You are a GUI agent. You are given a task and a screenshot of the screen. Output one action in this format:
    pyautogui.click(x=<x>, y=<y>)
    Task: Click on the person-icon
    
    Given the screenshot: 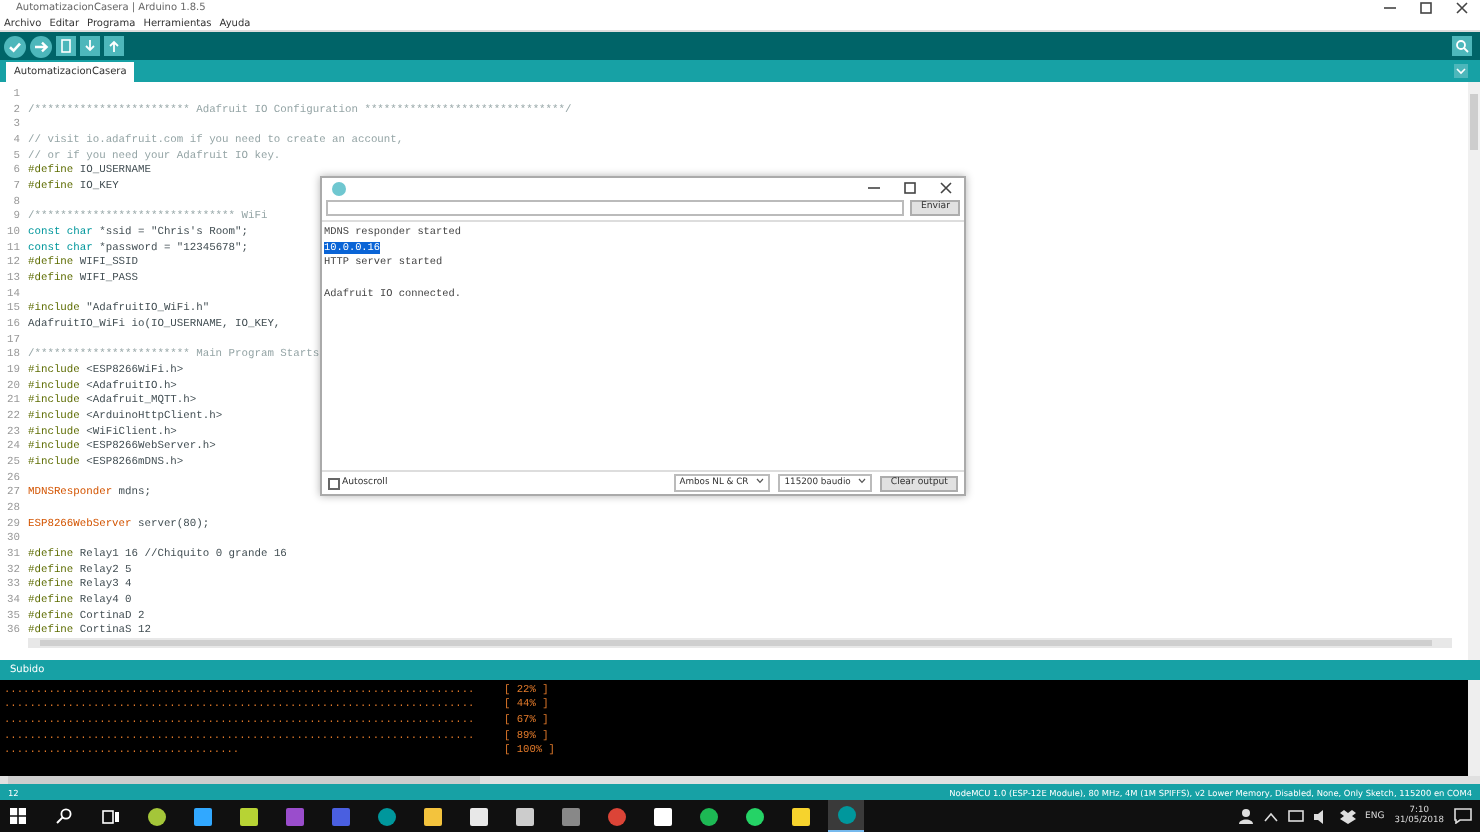 What is the action you would take?
    pyautogui.click(x=1245, y=816)
    